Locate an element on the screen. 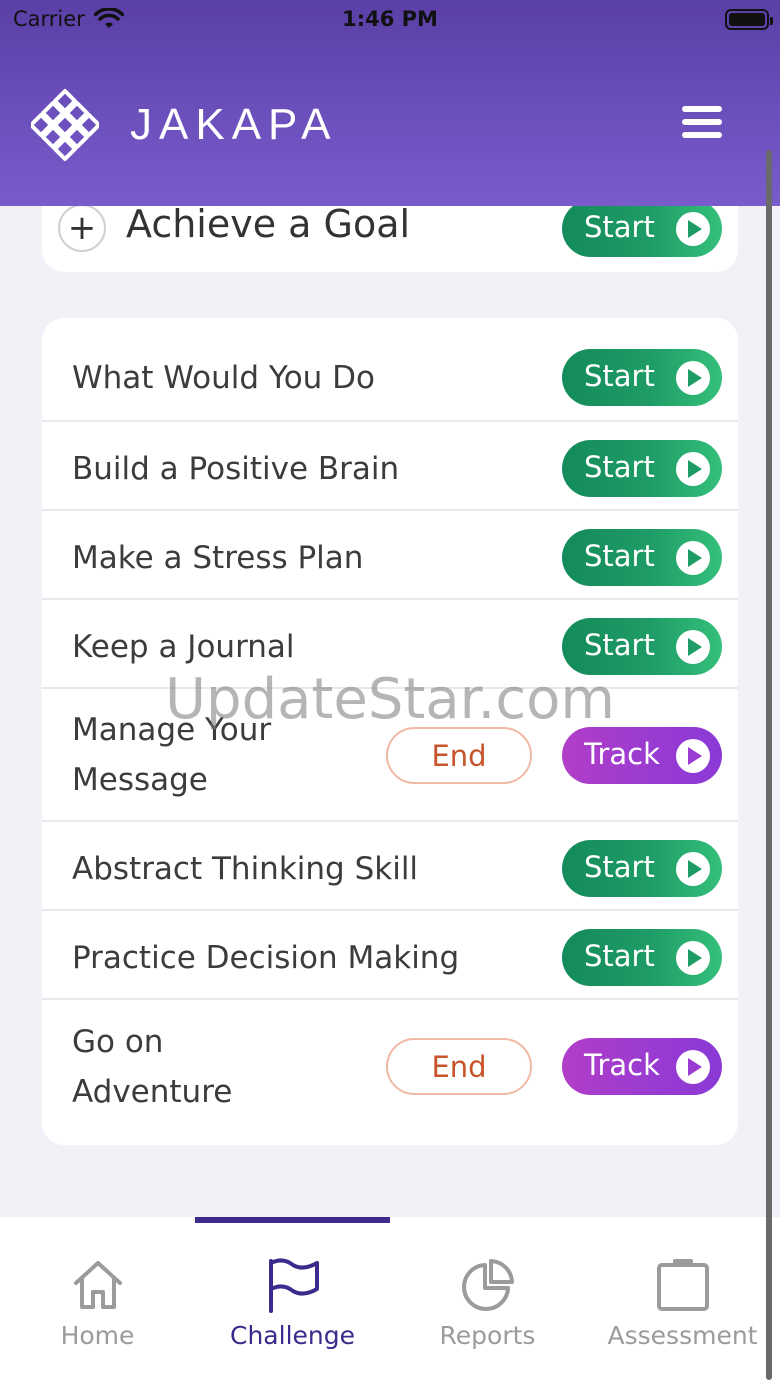  list-item: Practice Decision Making Start is located at coordinates (390, 953).